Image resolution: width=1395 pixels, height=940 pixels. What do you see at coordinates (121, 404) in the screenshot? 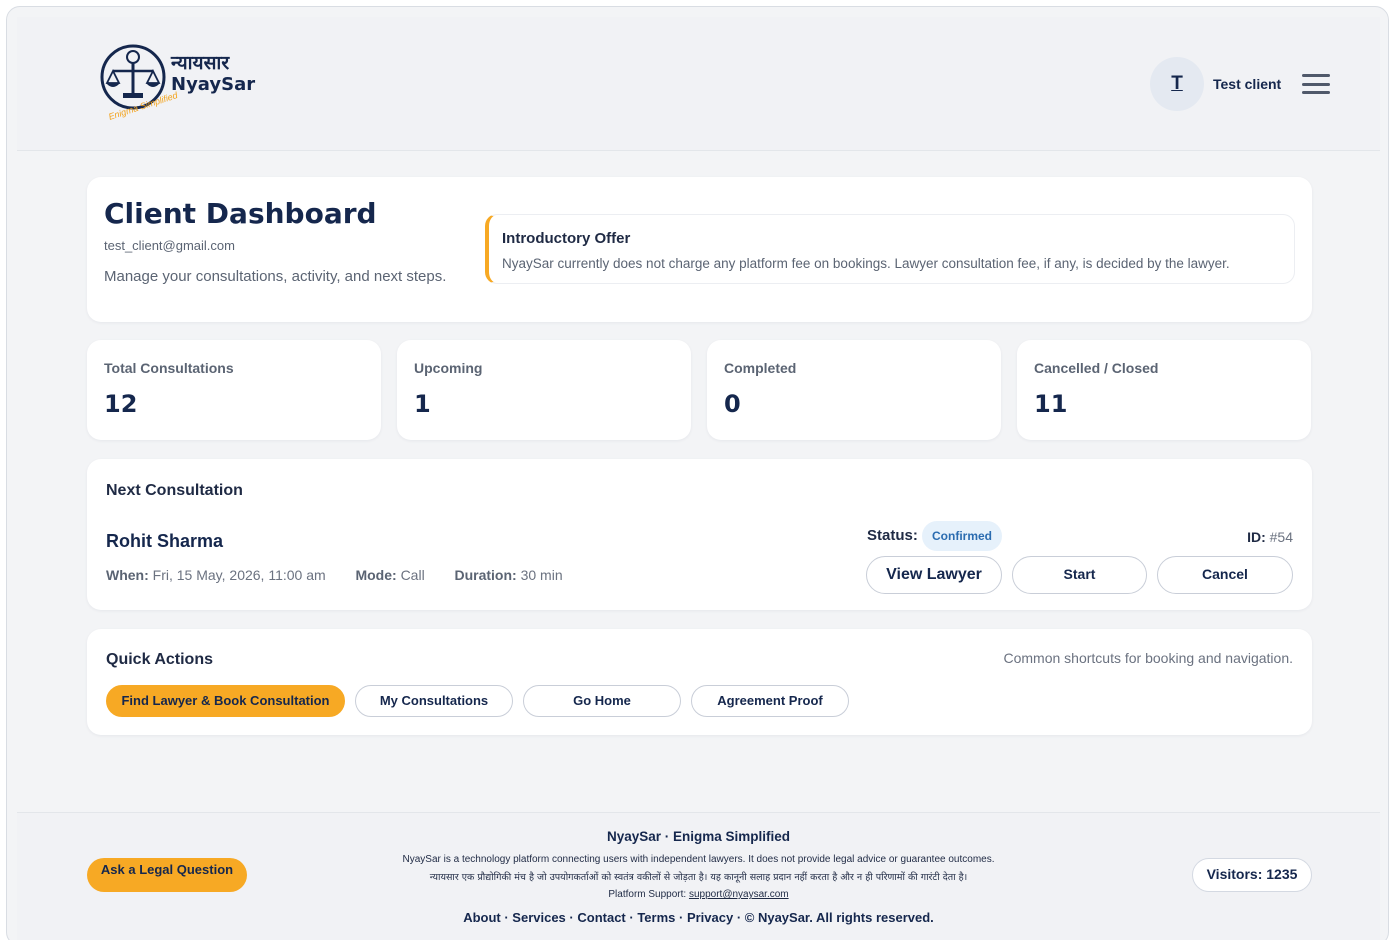
I see `stat-value: 12` at bounding box center [121, 404].